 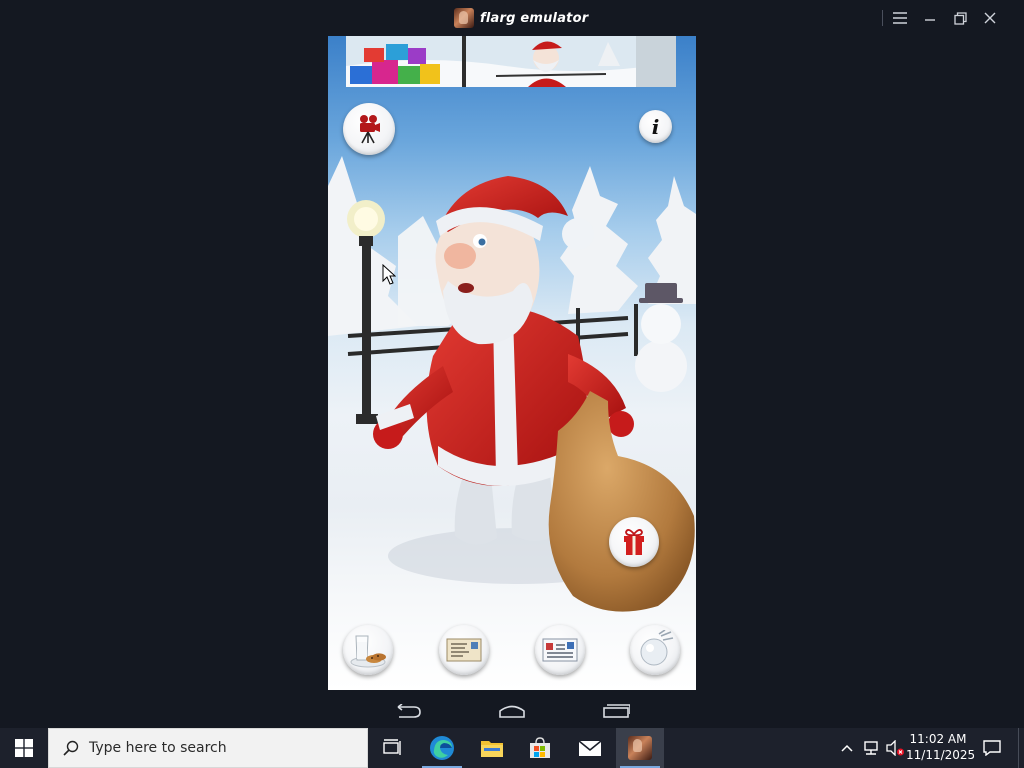 I want to click on snowman, so click(x=661, y=337).